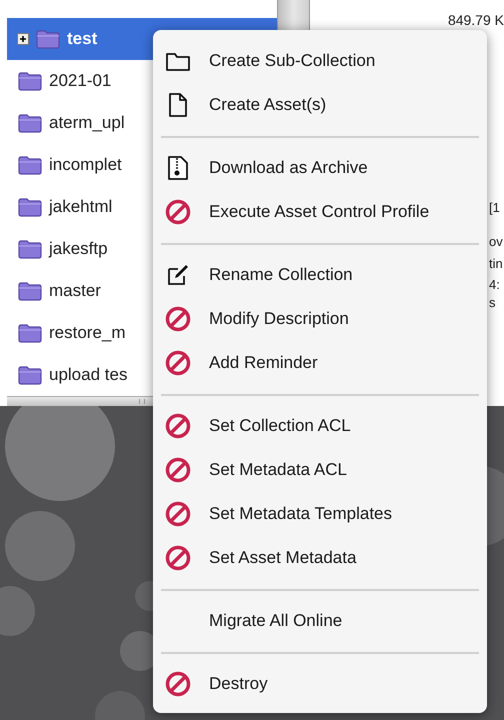  What do you see at coordinates (82, 39) in the screenshot?
I see `folder-label: test` at bounding box center [82, 39].